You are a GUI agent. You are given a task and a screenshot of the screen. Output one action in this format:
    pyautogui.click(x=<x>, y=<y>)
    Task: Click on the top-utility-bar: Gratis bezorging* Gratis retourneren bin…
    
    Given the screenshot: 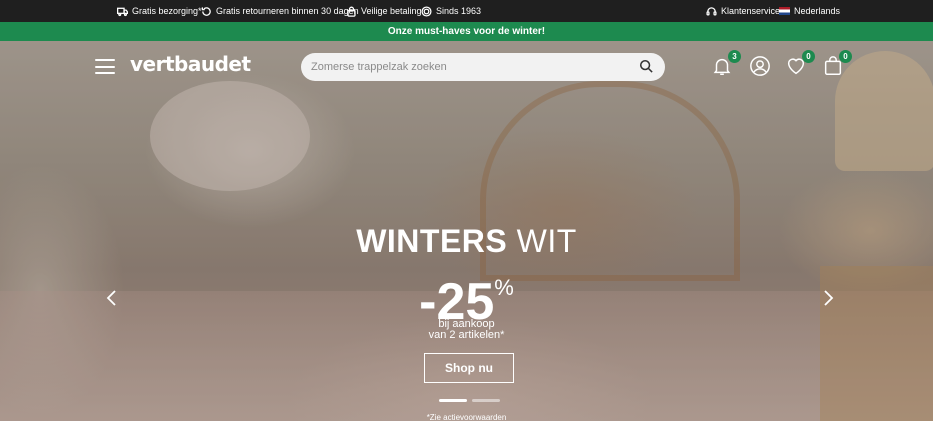 What is the action you would take?
    pyautogui.click(x=466, y=11)
    